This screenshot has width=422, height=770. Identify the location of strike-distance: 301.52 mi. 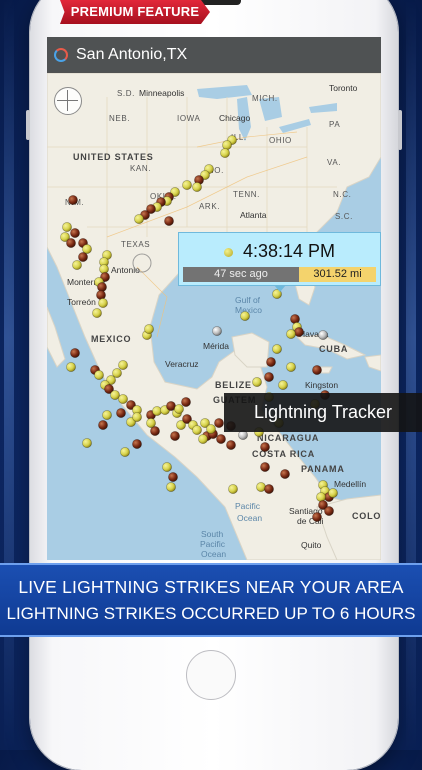
(337, 274).